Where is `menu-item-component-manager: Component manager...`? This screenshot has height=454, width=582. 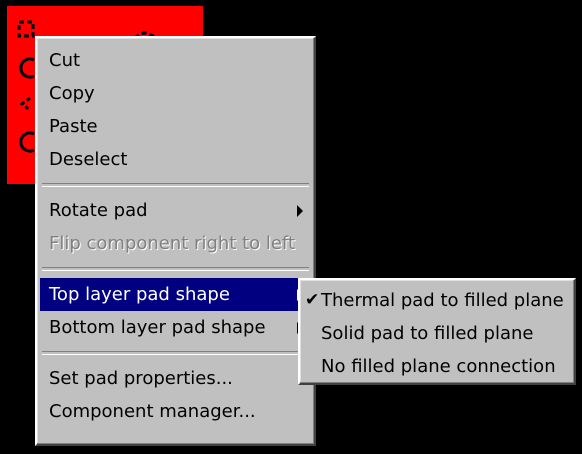
menu-item-component-manager: Component manager... is located at coordinates (175, 411).